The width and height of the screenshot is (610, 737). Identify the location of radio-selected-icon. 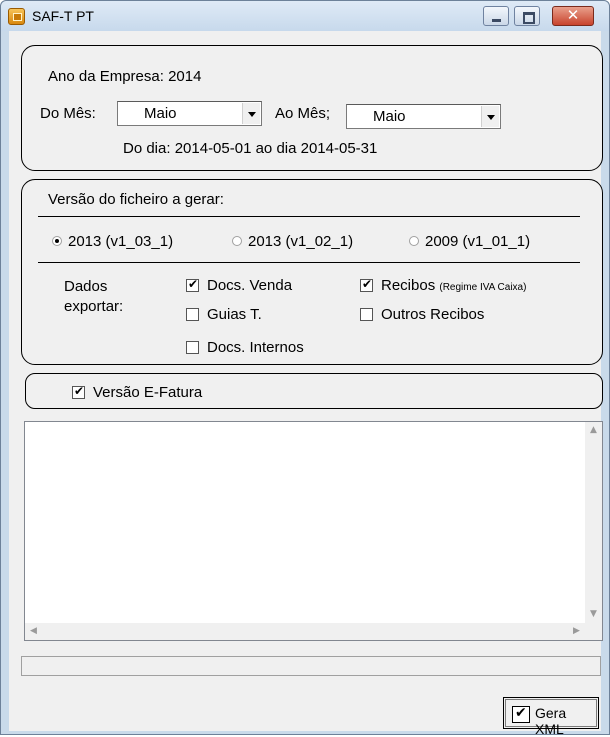
(57, 241).